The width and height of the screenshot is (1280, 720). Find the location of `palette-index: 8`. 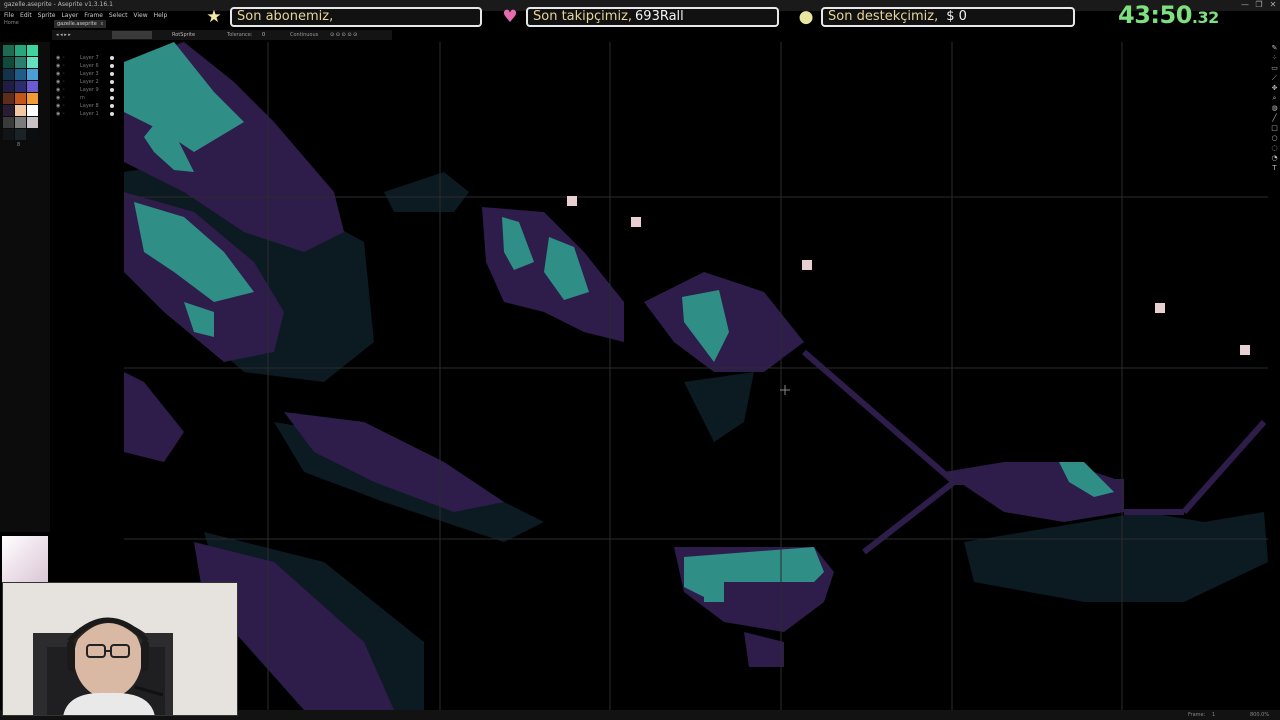

palette-index: 8 is located at coordinates (19, 145).